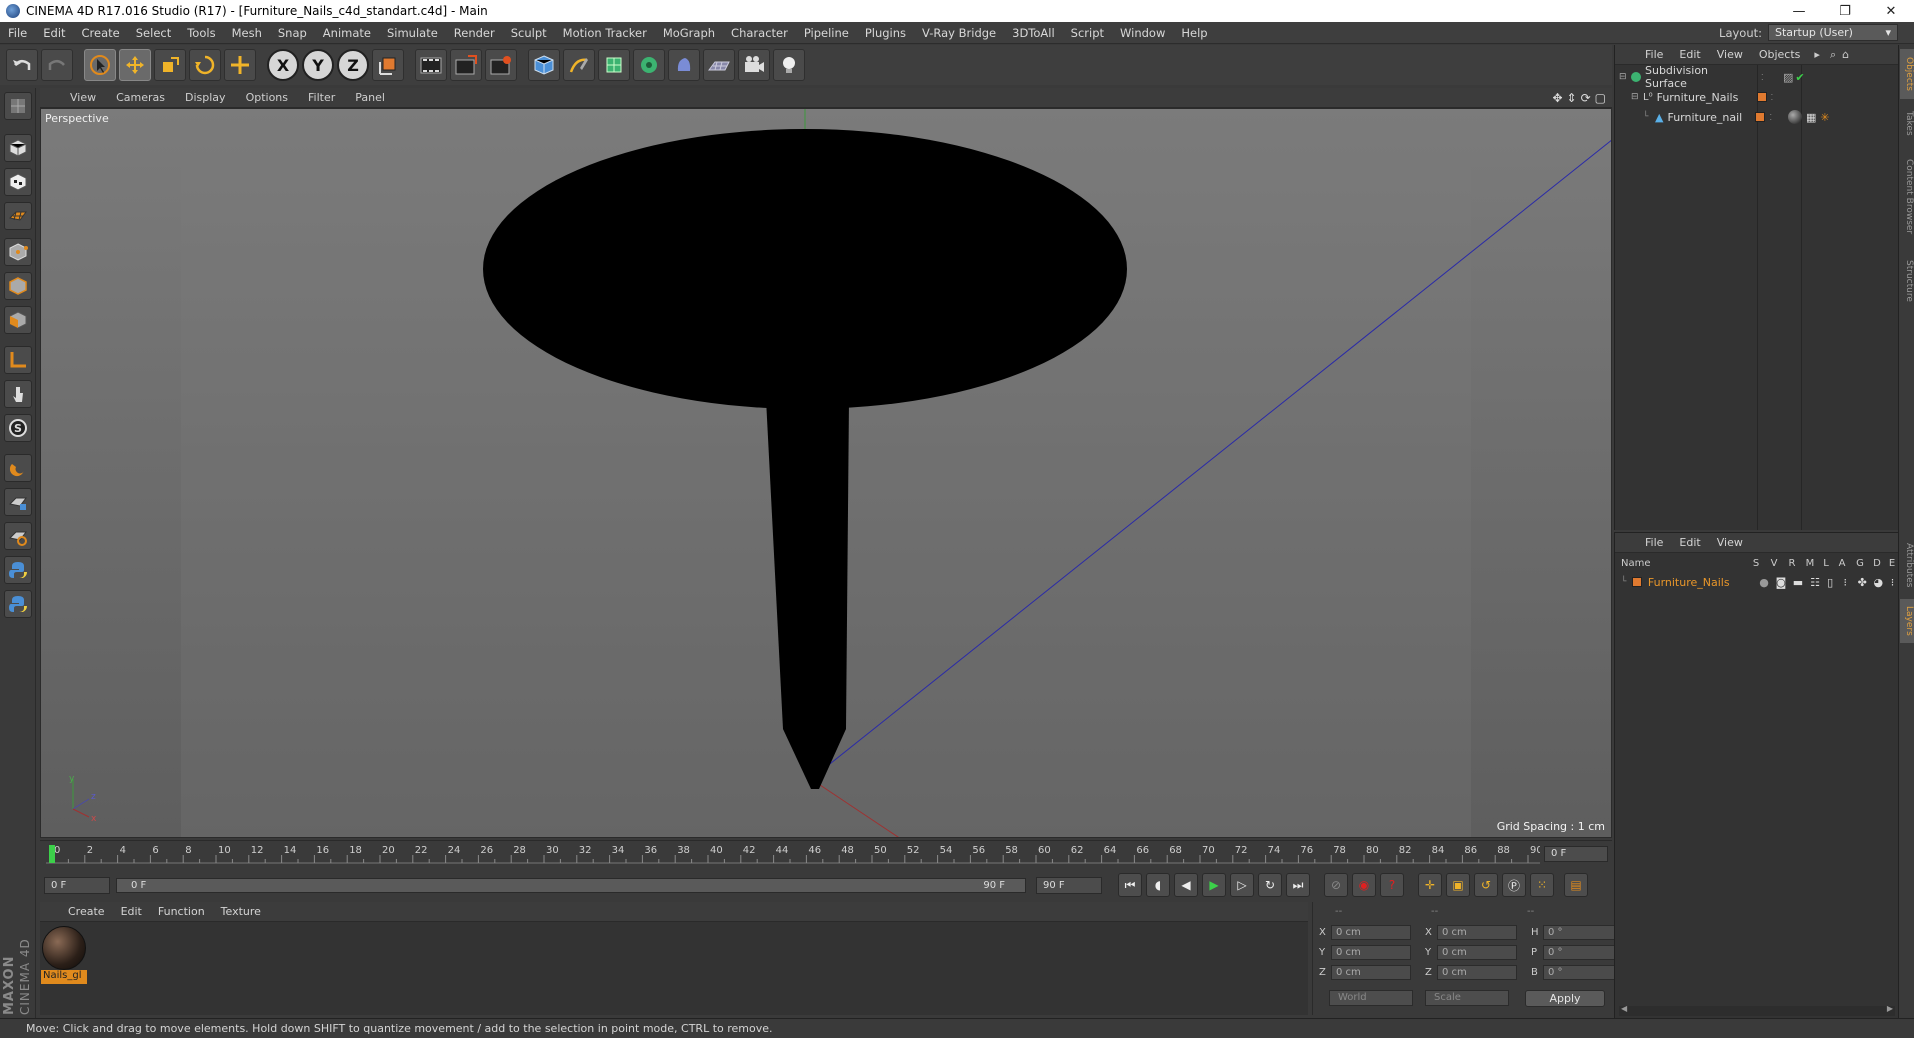 Image resolution: width=1914 pixels, height=1038 pixels. I want to click on menu-animate: Animate, so click(347, 33).